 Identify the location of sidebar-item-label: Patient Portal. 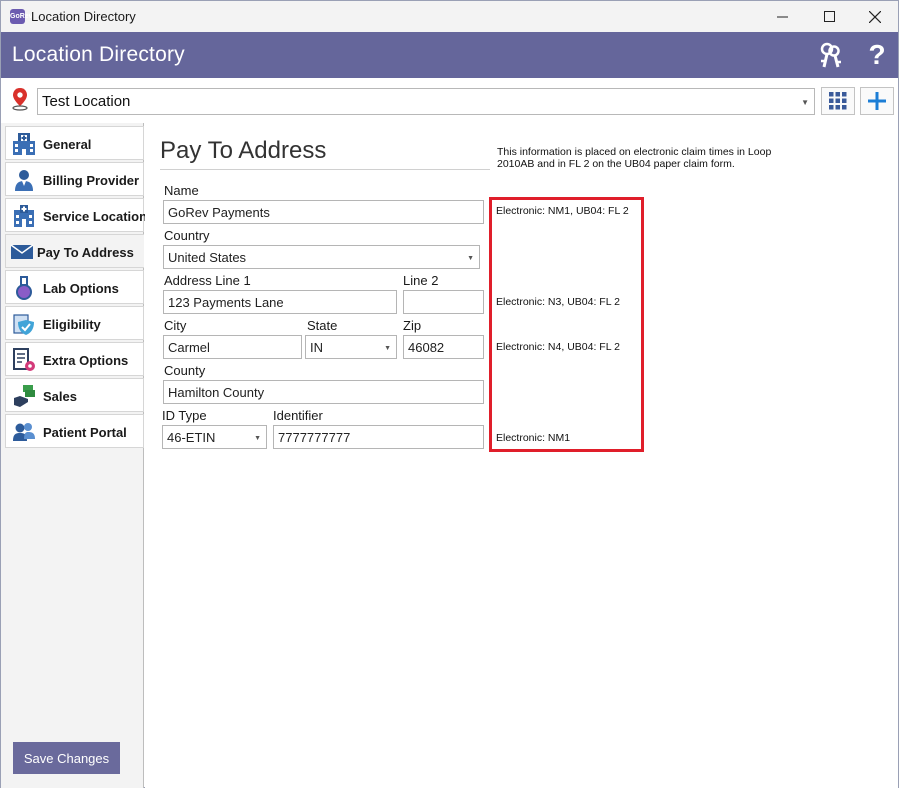
(85, 432).